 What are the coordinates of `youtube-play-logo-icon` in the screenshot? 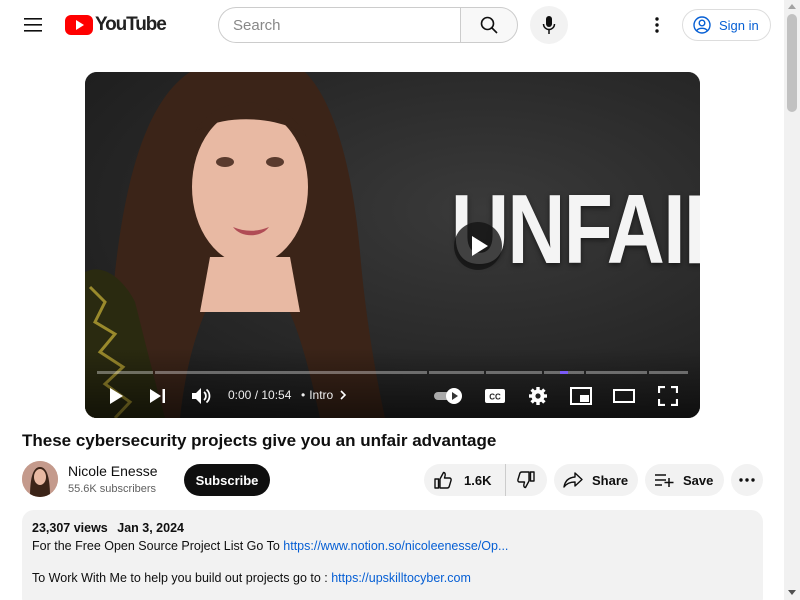 It's located at (79, 25).